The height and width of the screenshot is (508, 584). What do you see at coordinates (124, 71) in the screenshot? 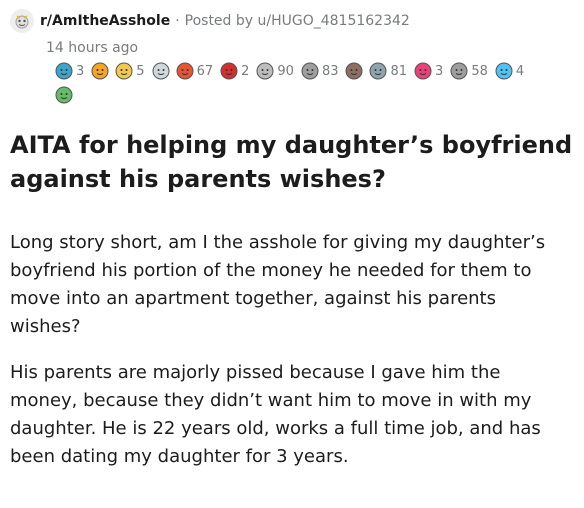
I see `wholesome-award-icon` at bounding box center [124, 71].